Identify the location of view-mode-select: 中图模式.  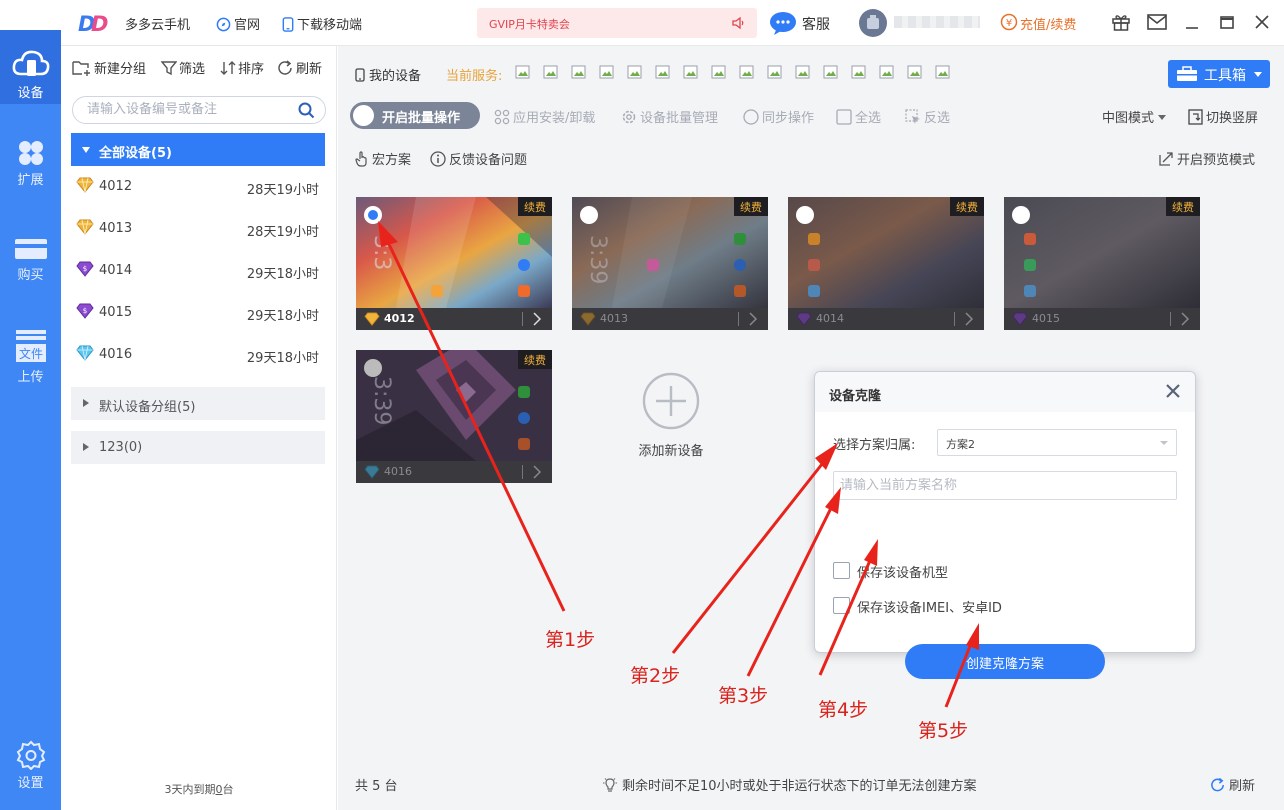
(1134, 116).